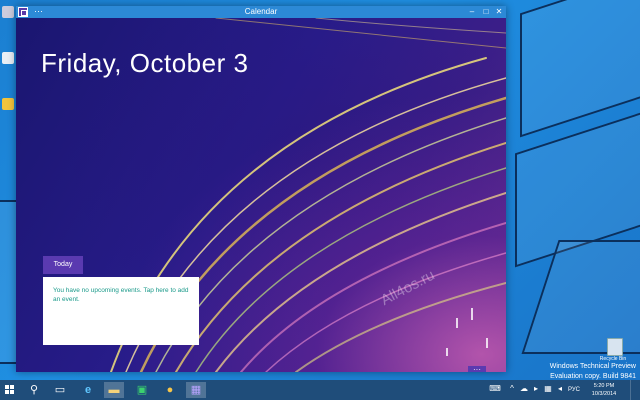 This screenshot has height=400, width=640. Describe the element at coordinates (499, 12) in the screenshot. I see `close-button: ✕` at that location.